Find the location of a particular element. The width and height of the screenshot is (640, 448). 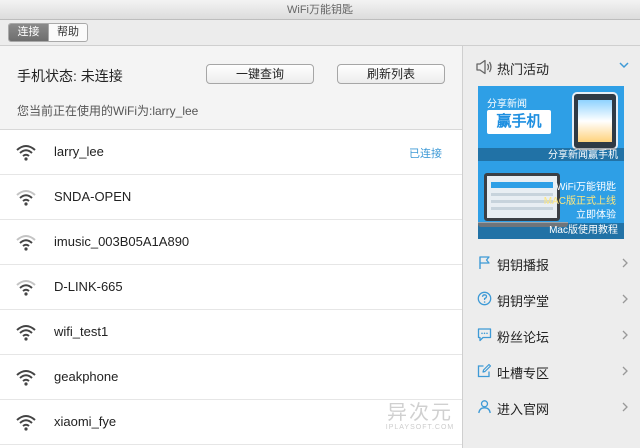

banner-caption: Mac版使用教程 is located at coordinates (551, 231).